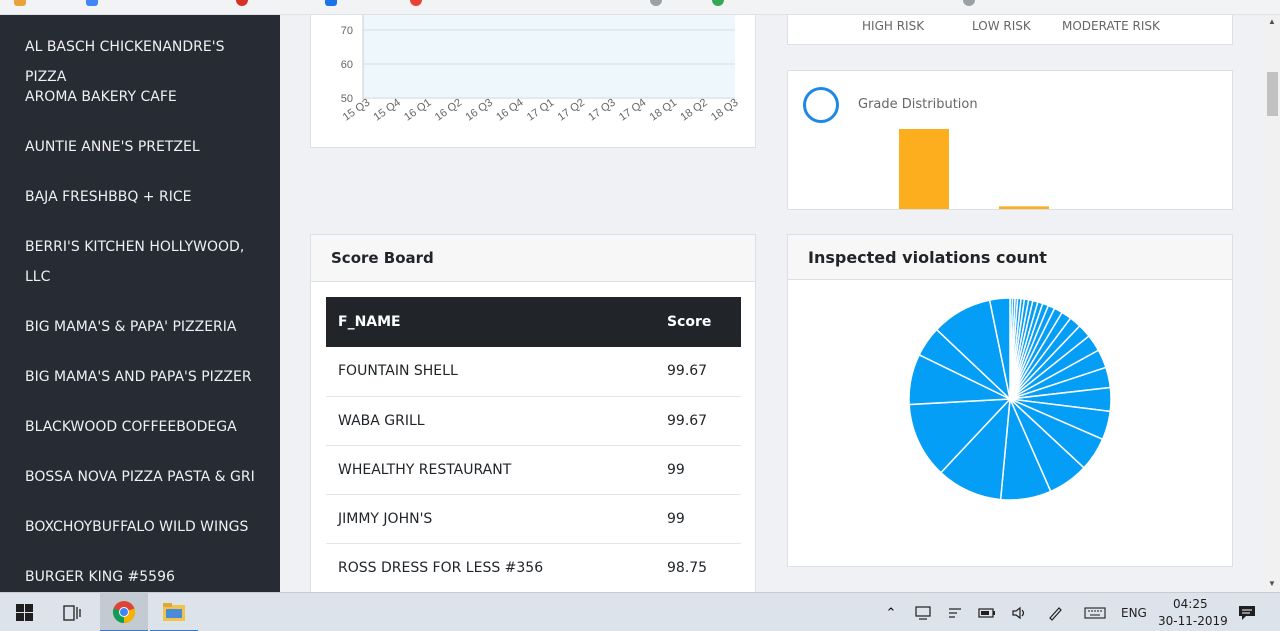 This screenshot has height=631, width=1280. Describe the element at coordinates (448, 110) in the screenshot. I see `x-tick-label: 16 Q2` at that location.